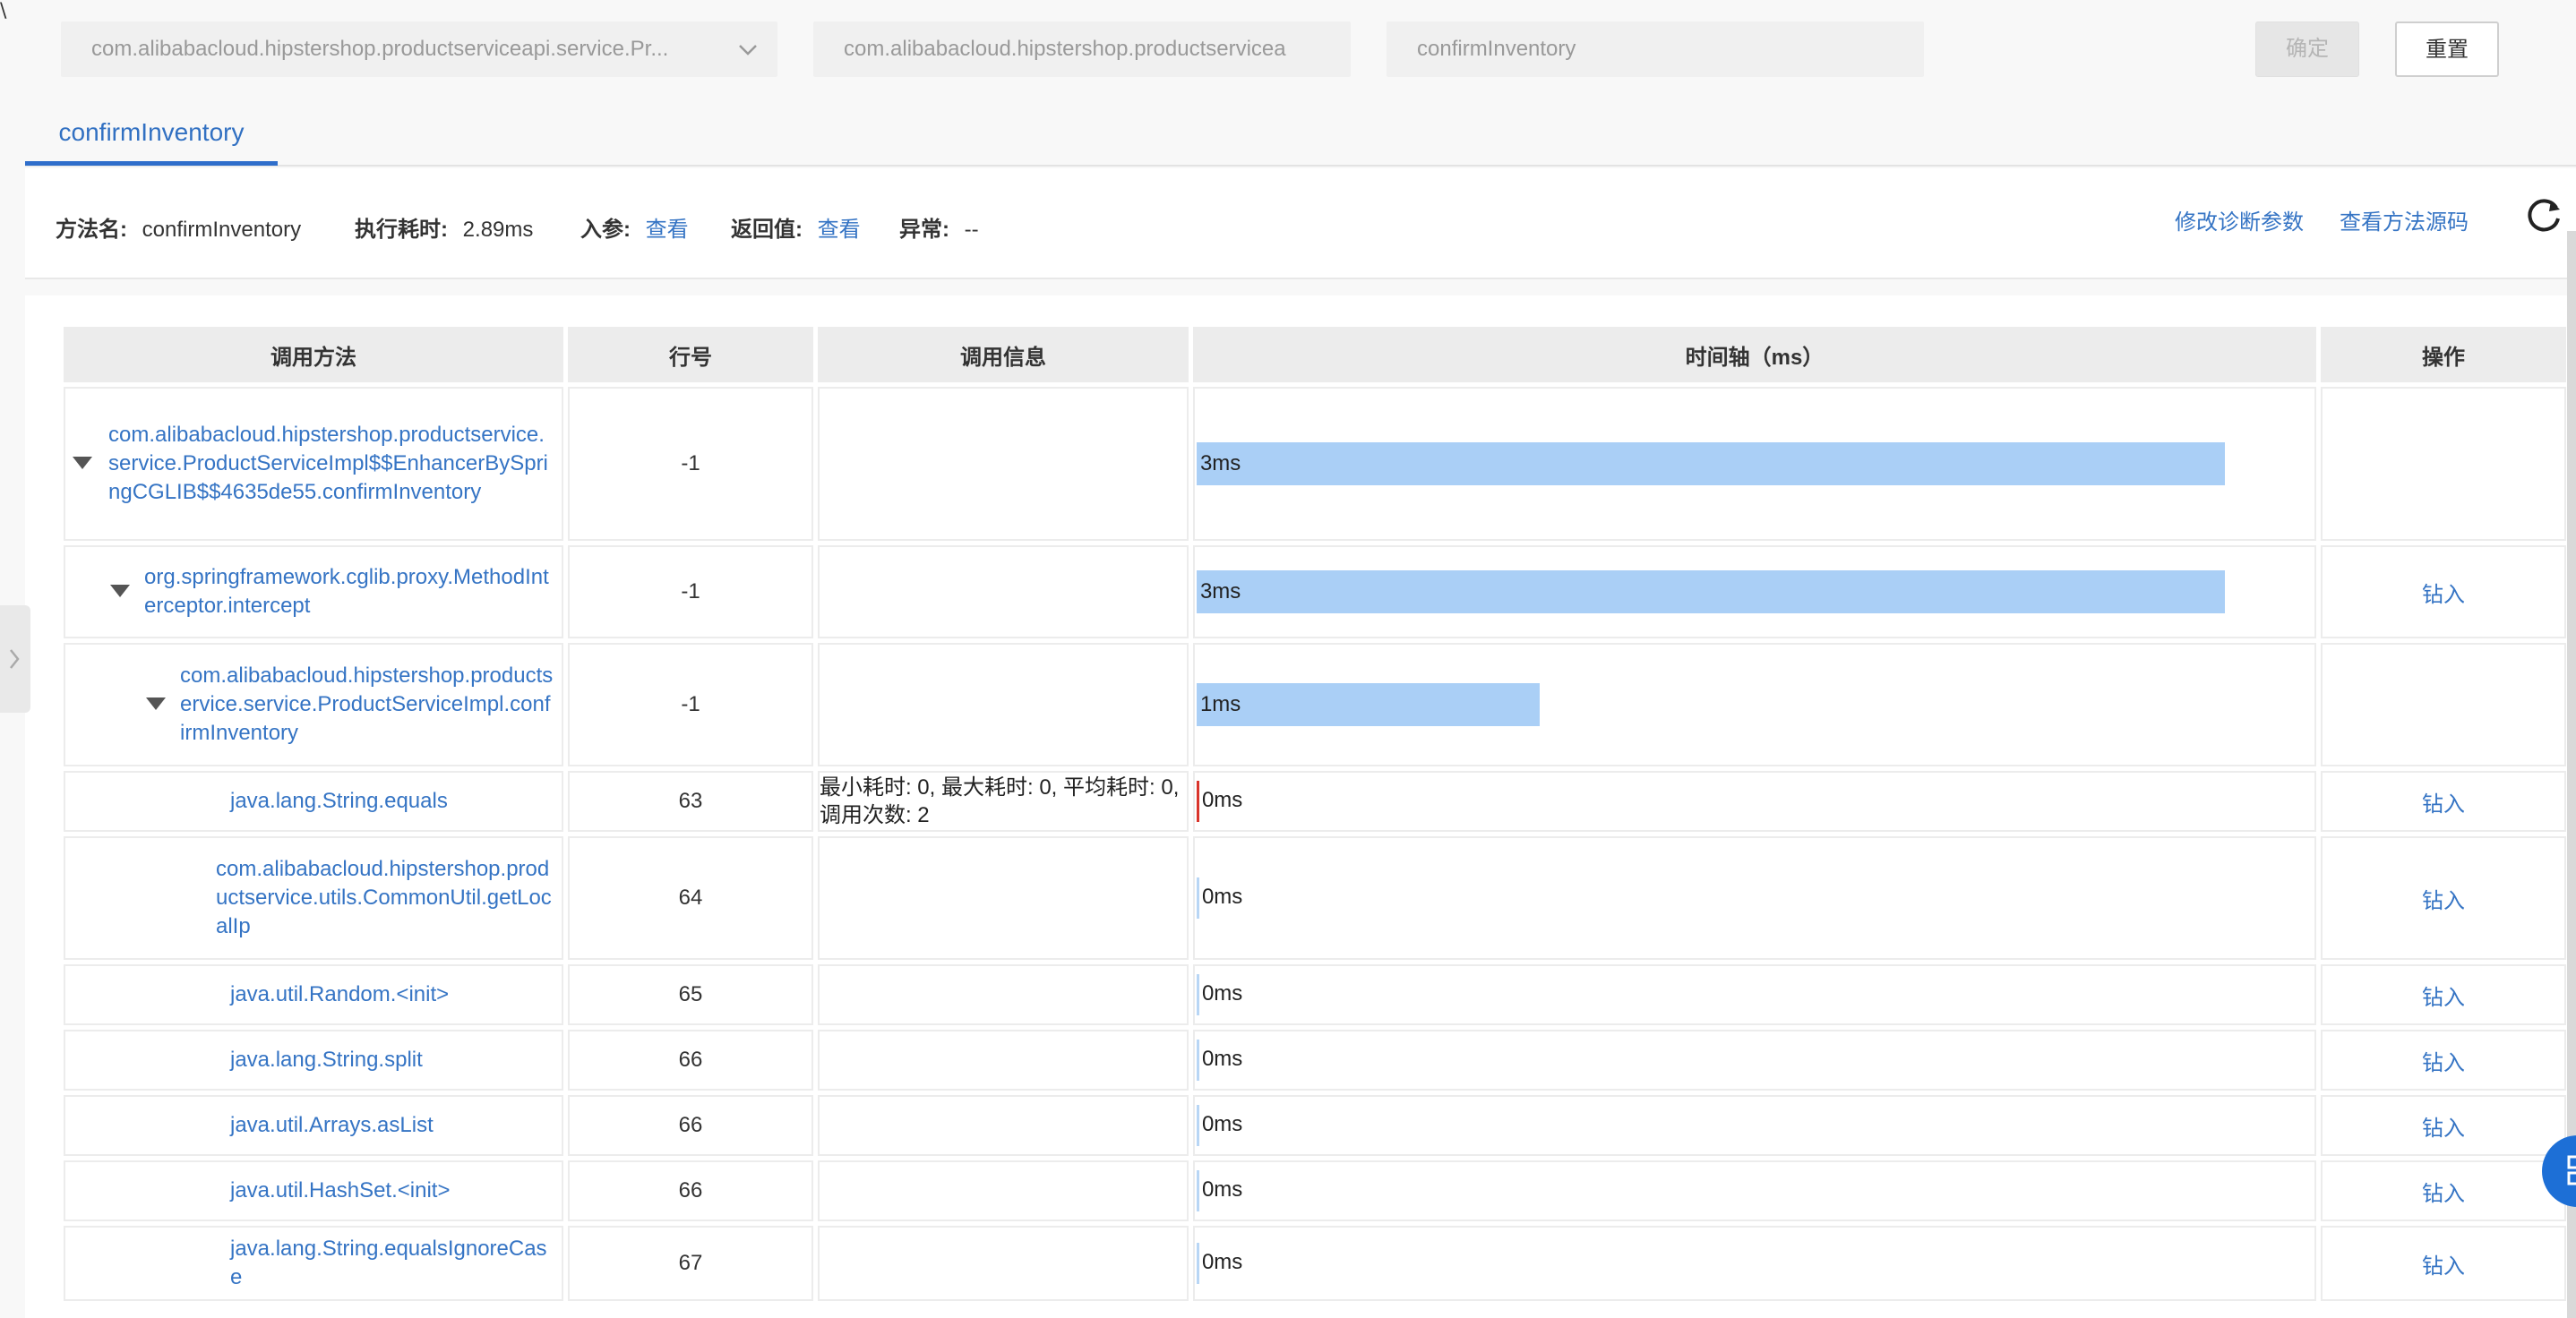 This screenshot has width=2576, height=1318. I want to click on column-header-timeline: 时间轴（ms）, so click(1754, 354).